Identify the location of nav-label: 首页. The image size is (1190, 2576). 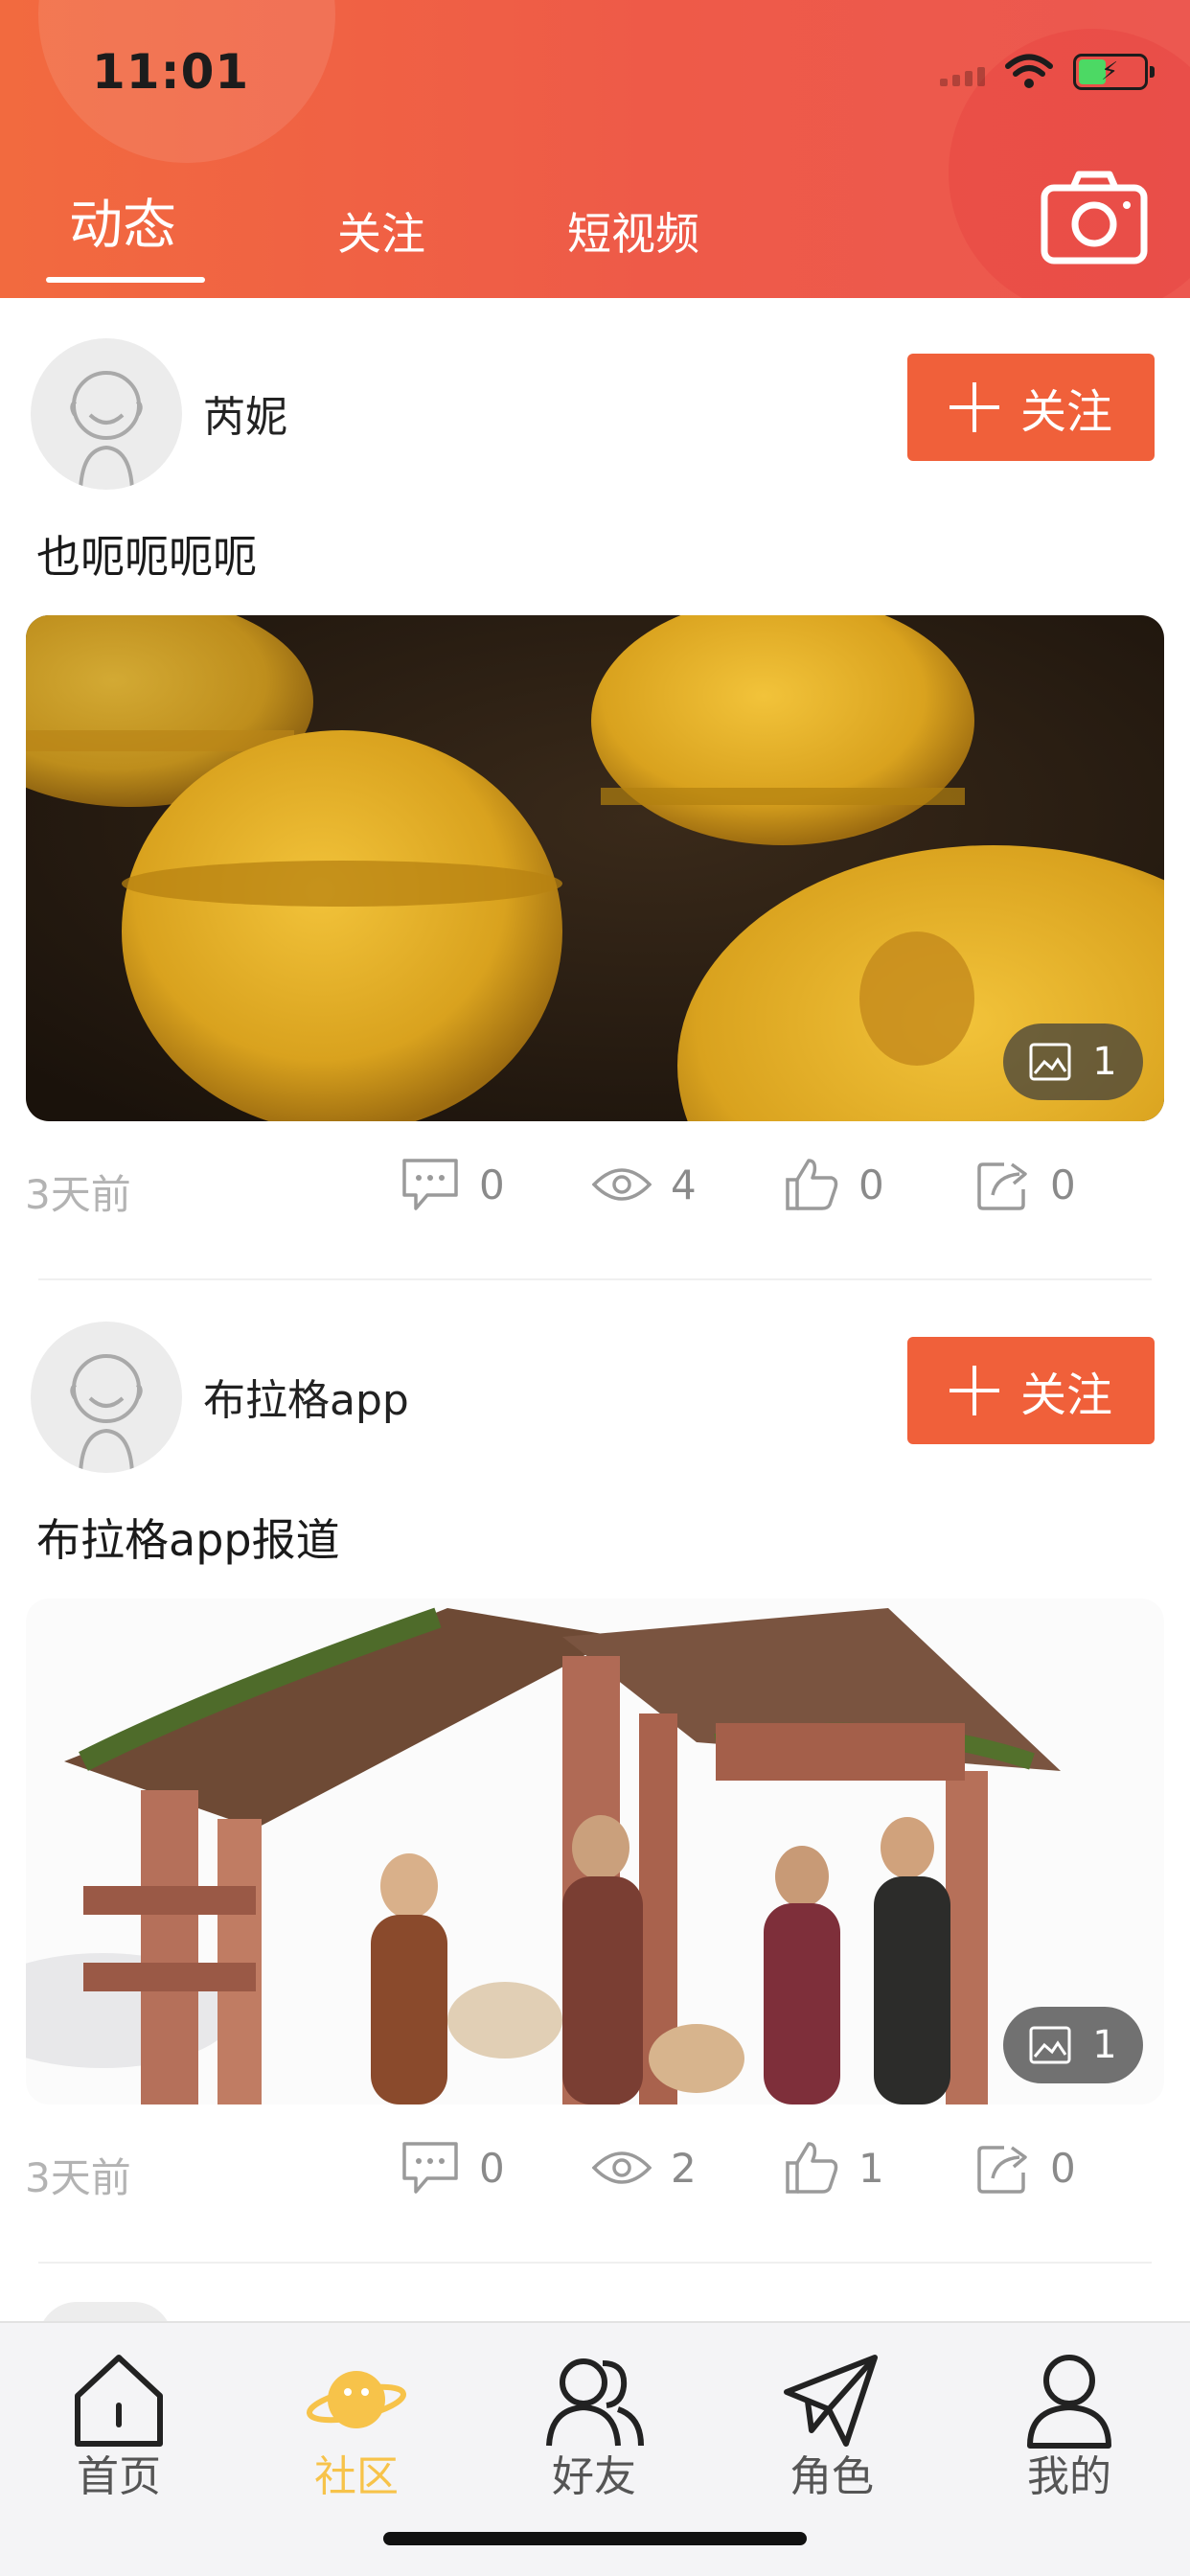
(119, 2476).